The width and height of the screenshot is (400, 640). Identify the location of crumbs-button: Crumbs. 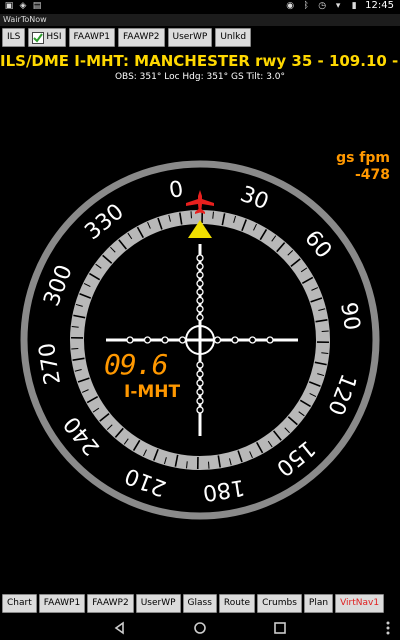
(279, 603).